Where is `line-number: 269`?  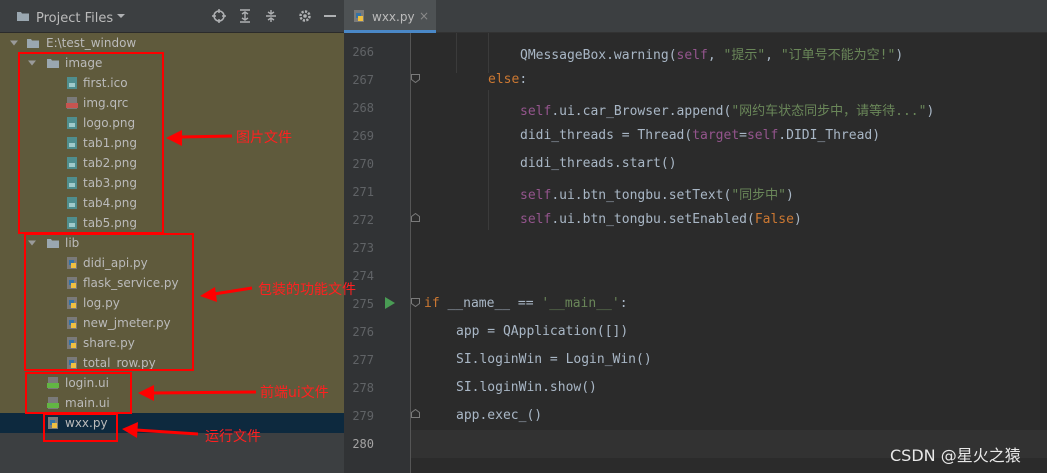 line-number: 269 is located at coordinates (363, 136).